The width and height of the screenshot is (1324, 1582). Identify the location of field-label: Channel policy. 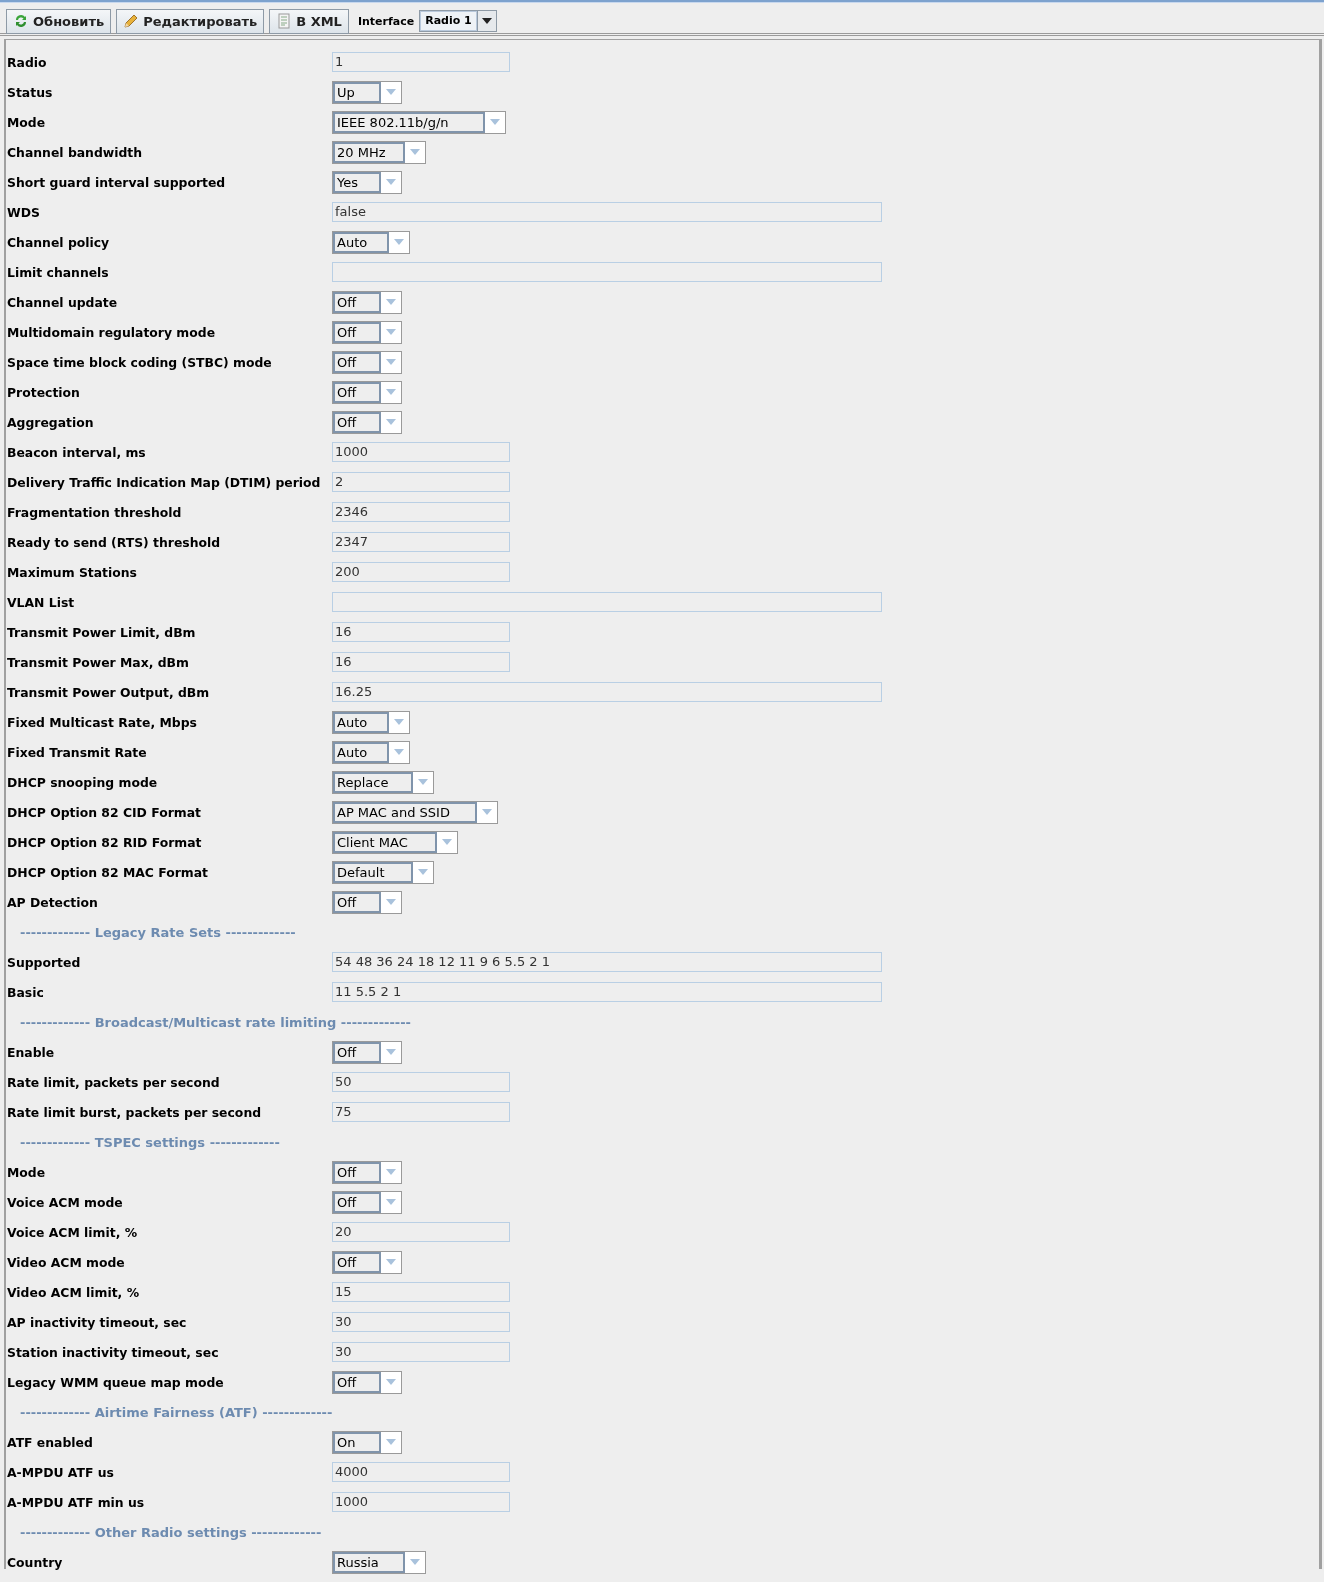
(58, 242).